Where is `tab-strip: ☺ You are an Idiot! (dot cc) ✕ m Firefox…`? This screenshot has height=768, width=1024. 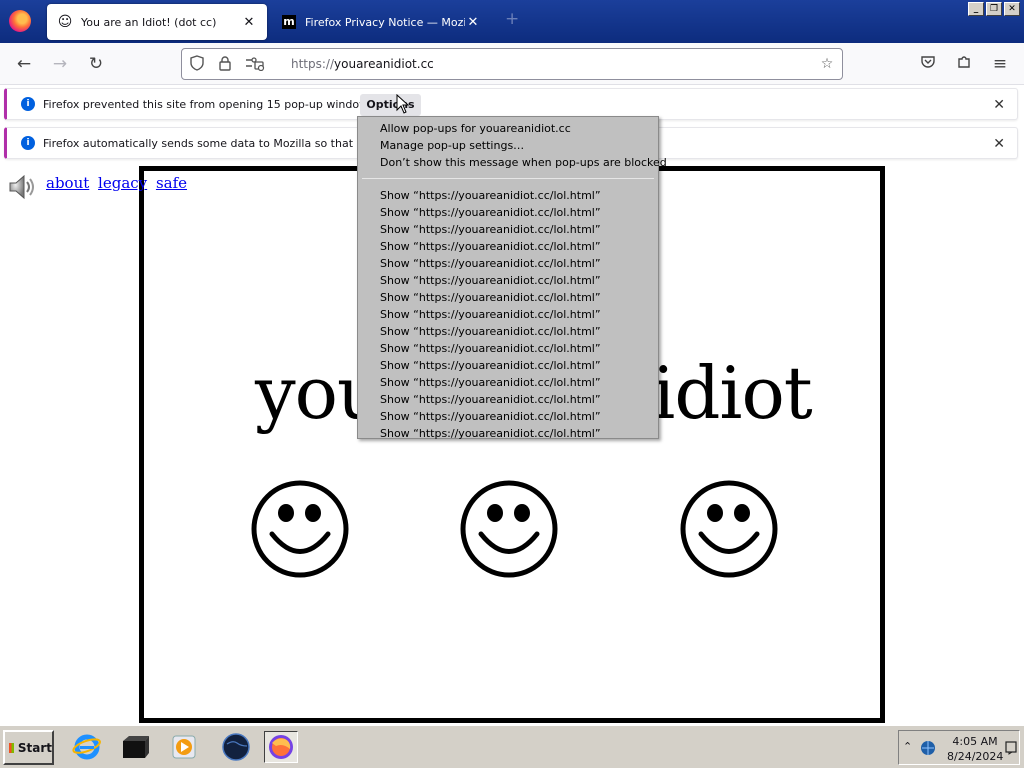 tab-strip: ☺ You are an Idiot! (dot cc) ✕ m Firefox… is located at coordinates (512, 21).